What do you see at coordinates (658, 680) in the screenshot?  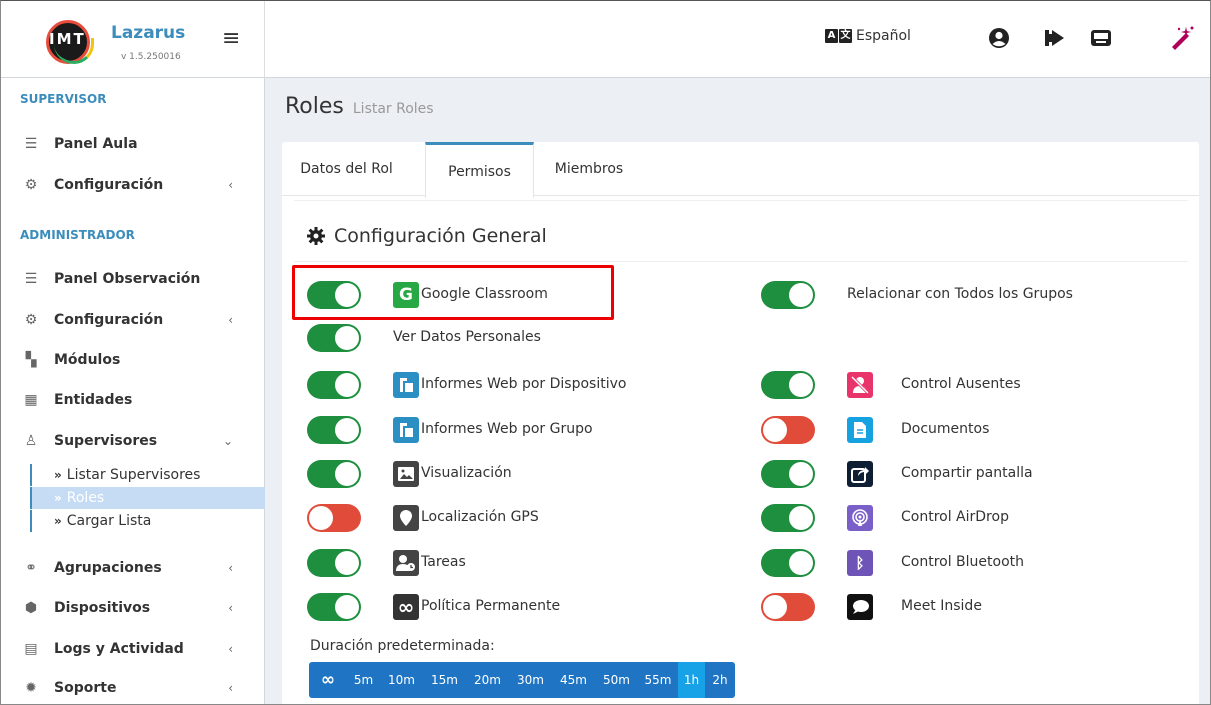 I see `duration-option: 55m` at bounding box center [658, 680].